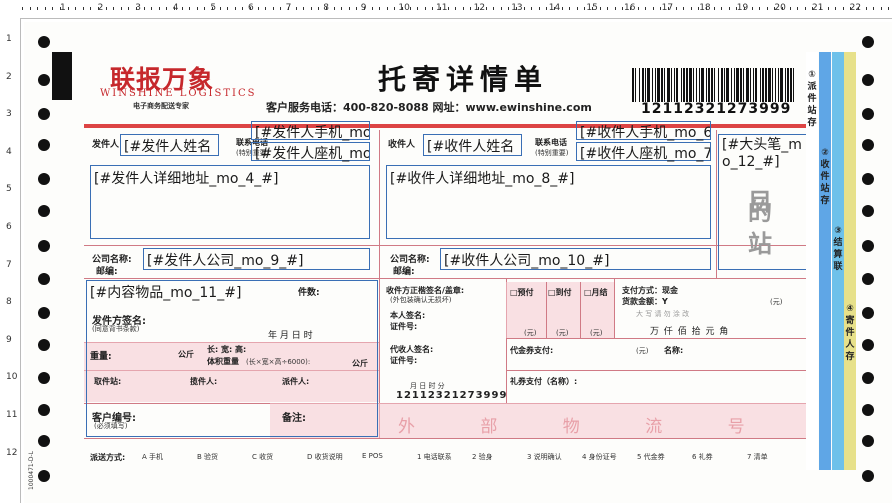 The height and width of the screenshot is (503, 892). Describe the element at coordinates (152, 457) in the screenshot. I see `delivery-option: A 手机` at that location.